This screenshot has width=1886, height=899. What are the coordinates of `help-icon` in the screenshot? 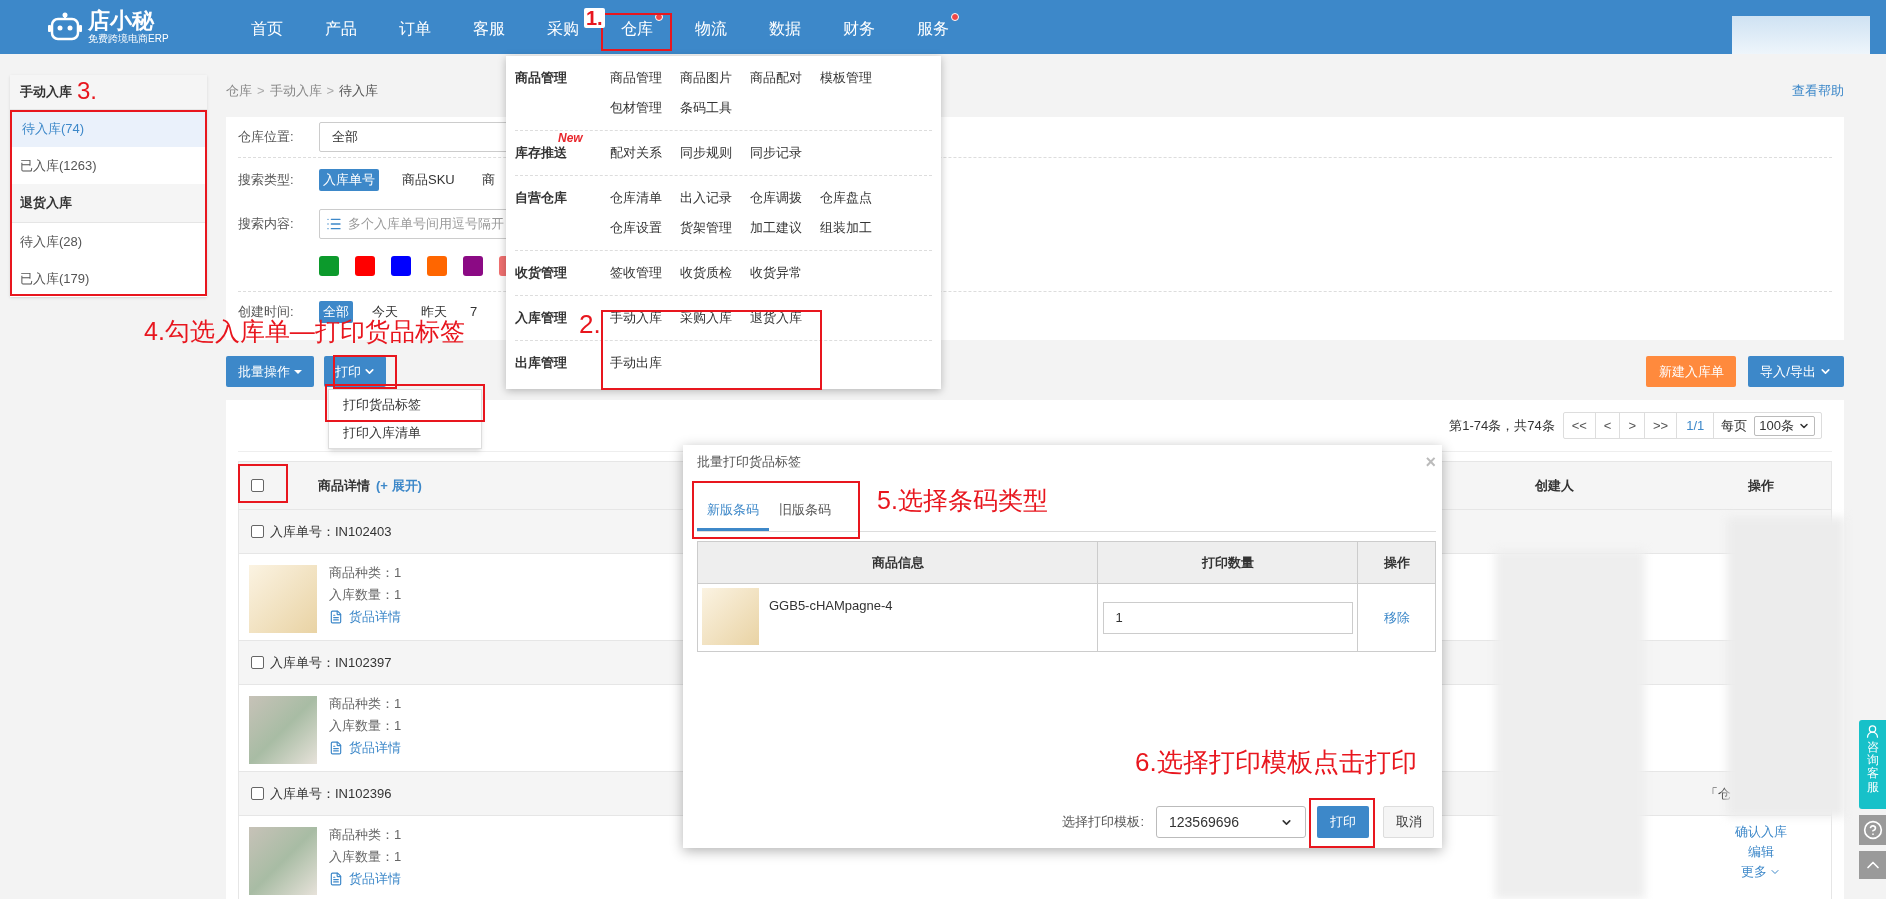 It's located at (1872, 830).